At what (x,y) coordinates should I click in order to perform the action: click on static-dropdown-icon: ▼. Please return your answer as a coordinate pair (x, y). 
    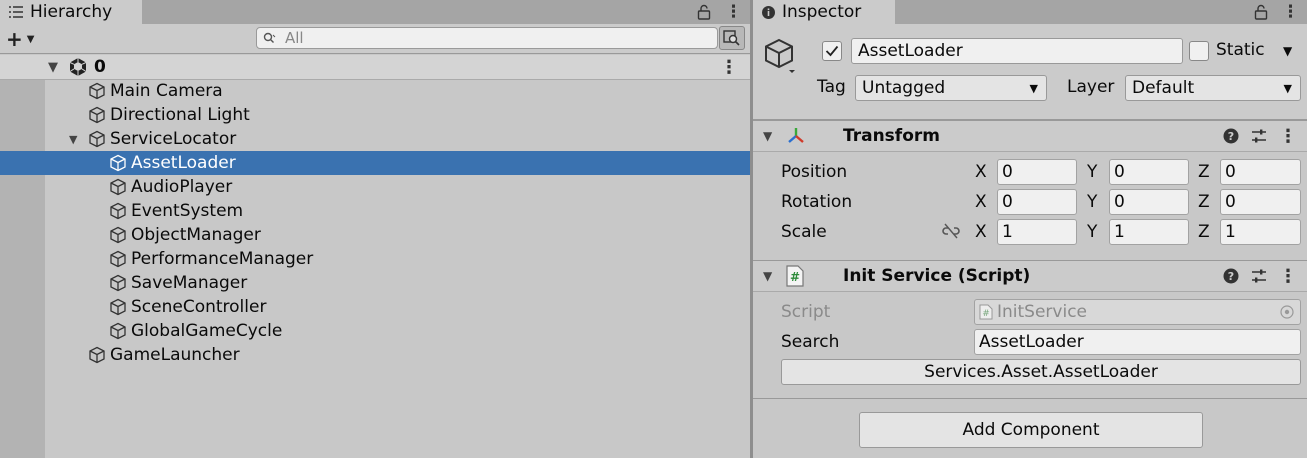
    Looking at the image, I should click on (1287, 51).